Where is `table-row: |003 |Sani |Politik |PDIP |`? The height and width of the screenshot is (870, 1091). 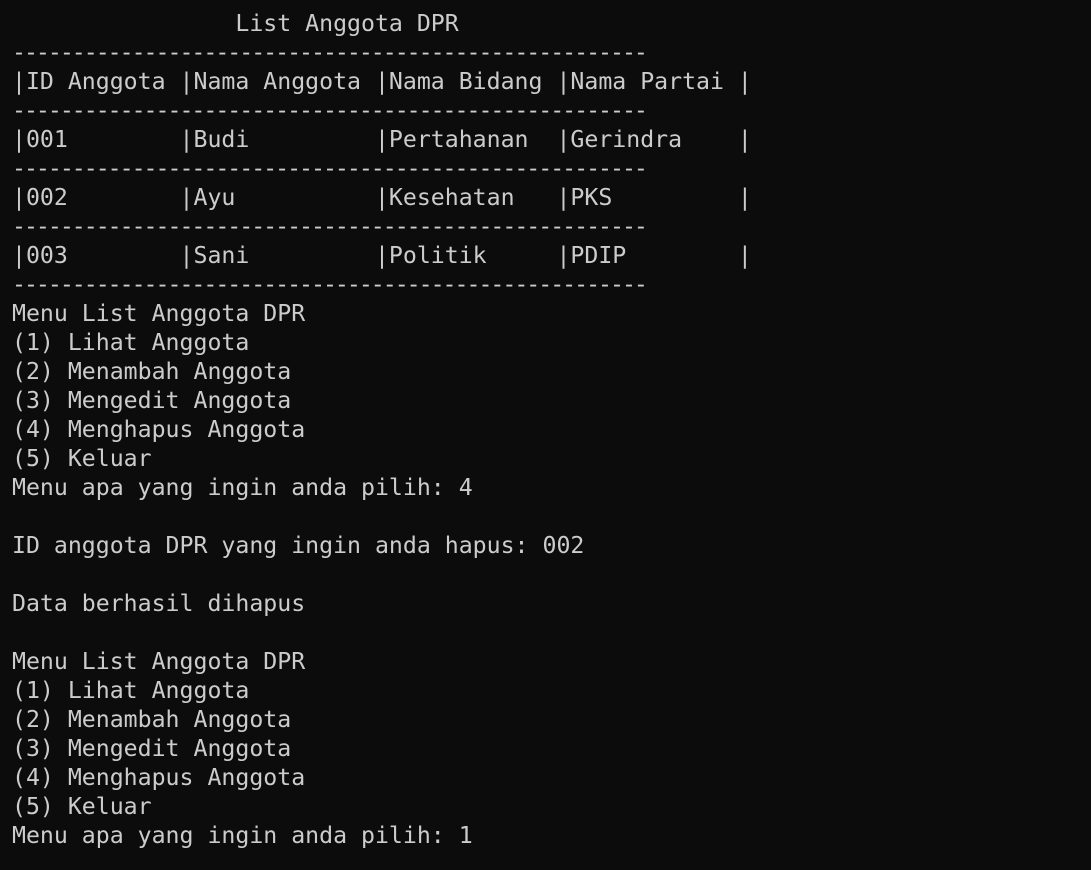 table-row: |003 |Sani |Politik |PDIP | is located at coordinates (382, 255).